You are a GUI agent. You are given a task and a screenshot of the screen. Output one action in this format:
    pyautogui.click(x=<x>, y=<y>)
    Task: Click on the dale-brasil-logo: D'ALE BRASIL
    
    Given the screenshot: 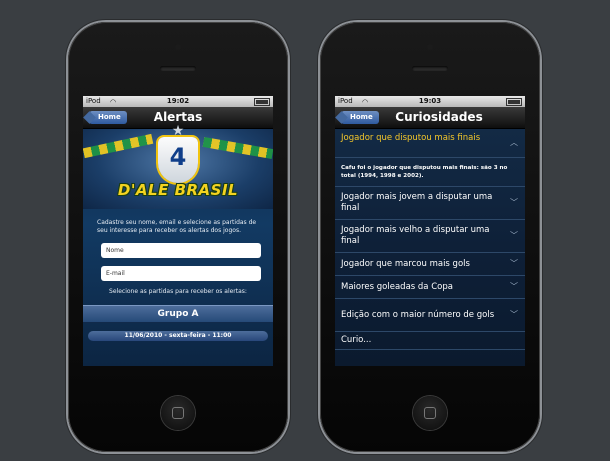 What is the action you would take?
    pyautogui.click(x=178, y=190)
    